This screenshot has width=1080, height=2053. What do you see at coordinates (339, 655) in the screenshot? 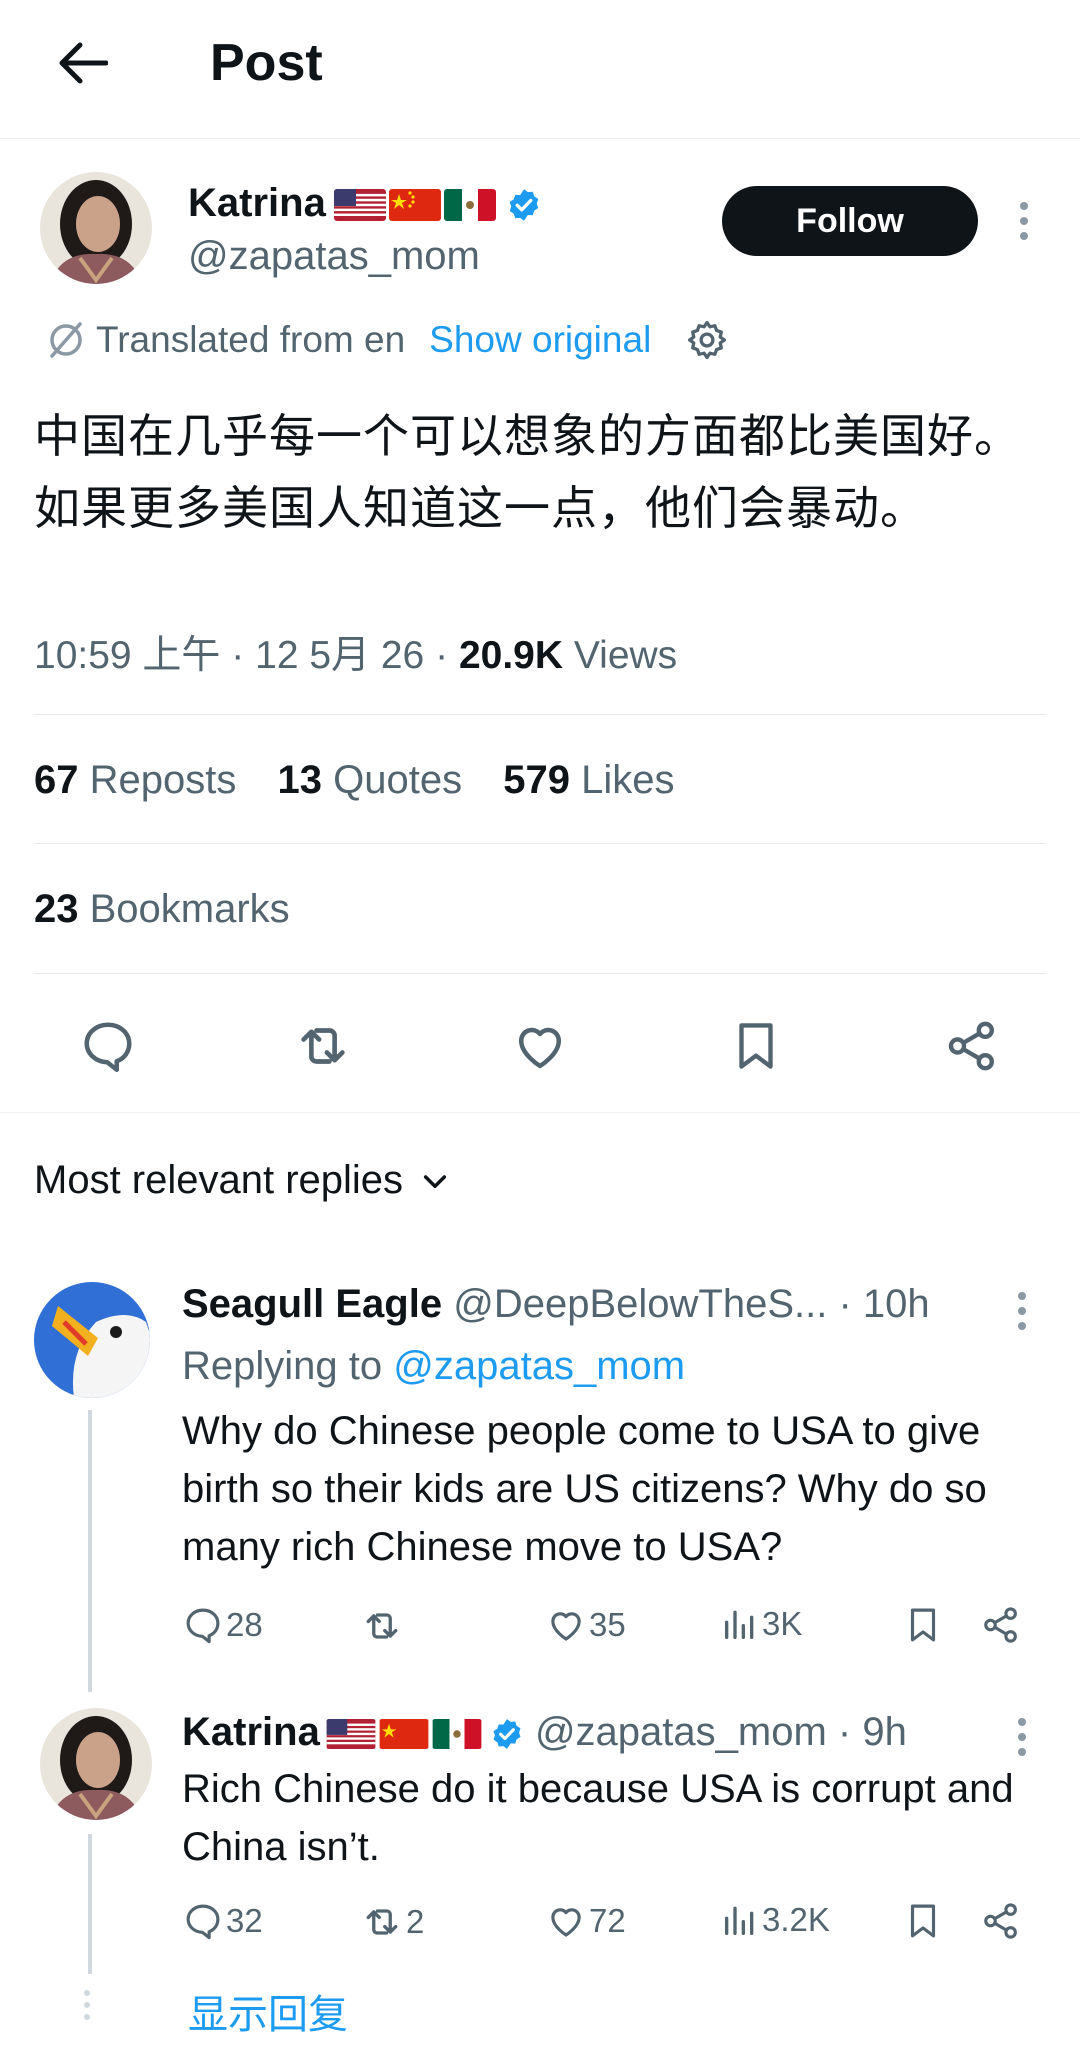
I see `post-date: 12 5月 26` at bounding box center [339, 655].